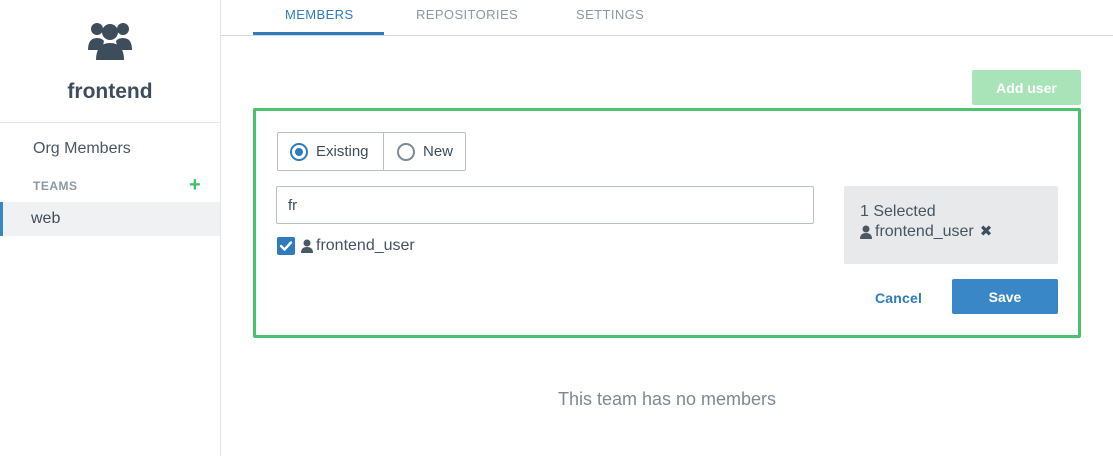 The height and width of the screenshot is (456, 1113). Describe the element at coordinates (467, 14) in the screenshot. I see `tab-repositories: REPOSITORIES` at that location.